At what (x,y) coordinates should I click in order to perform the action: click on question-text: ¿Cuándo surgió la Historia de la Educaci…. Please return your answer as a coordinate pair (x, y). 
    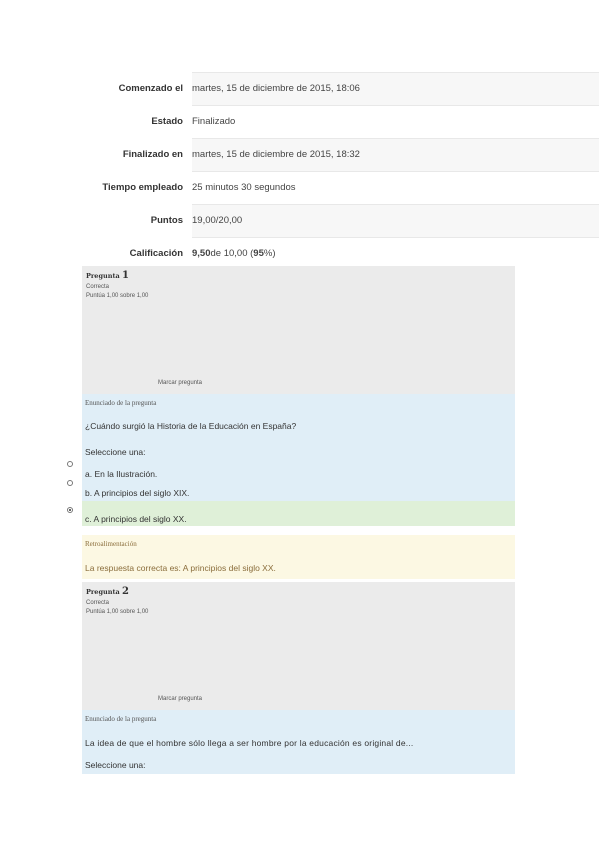
    Looking at the image, I should click on (191, 426).